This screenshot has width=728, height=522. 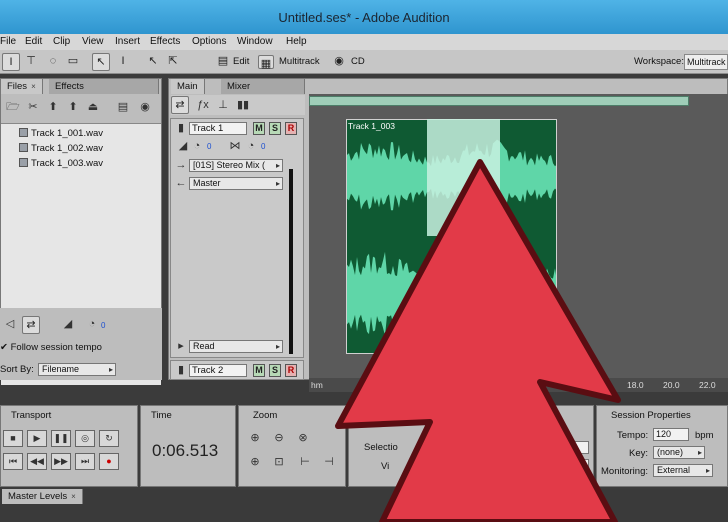 What do you see at coordinates (73, 107) in the screenshot?
I see `insert-cd-icon: ⬆` at bounding box center [73, 107].